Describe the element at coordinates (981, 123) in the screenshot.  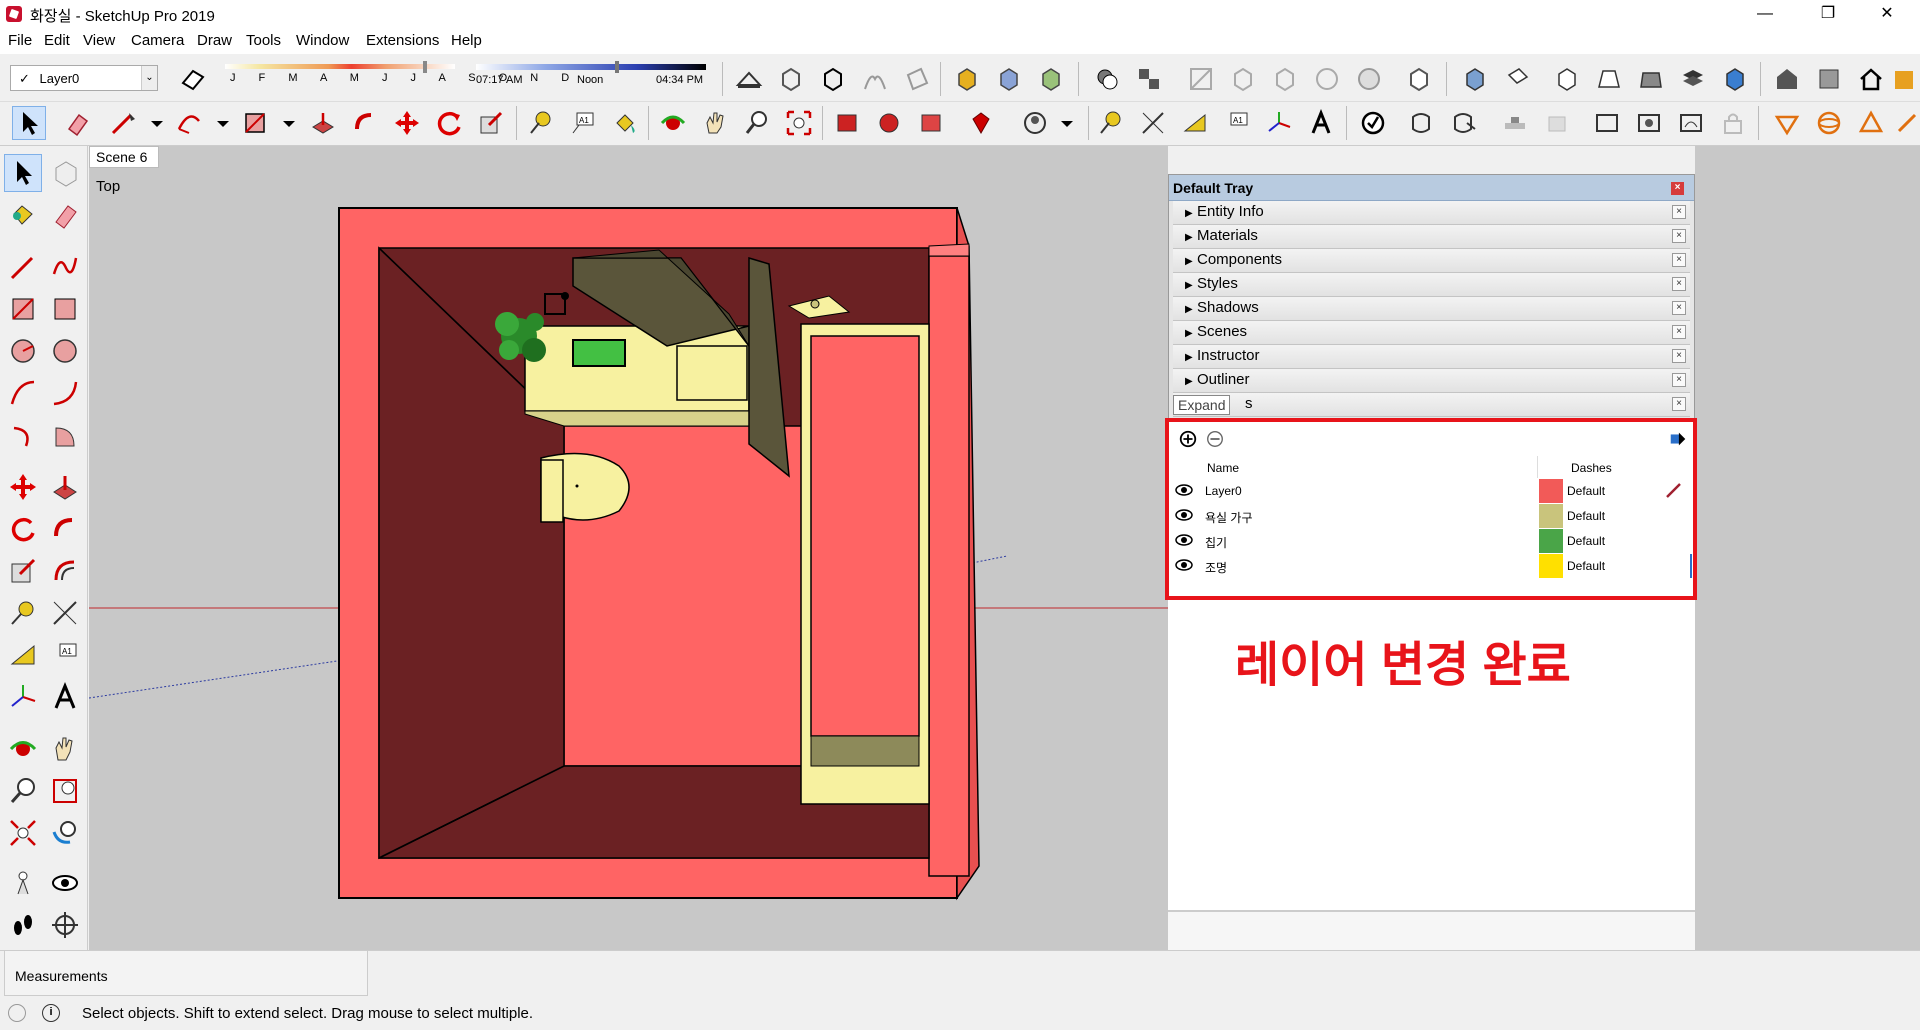
I see `ruby-console-icon` at that location.